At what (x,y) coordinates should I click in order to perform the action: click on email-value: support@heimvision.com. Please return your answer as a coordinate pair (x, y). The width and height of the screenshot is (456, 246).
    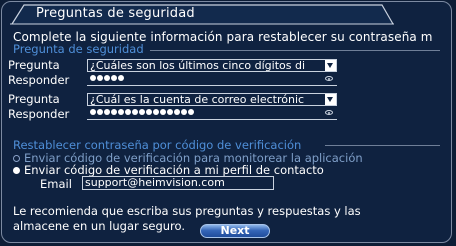
    Looking at the image, I should click on (155, 182).